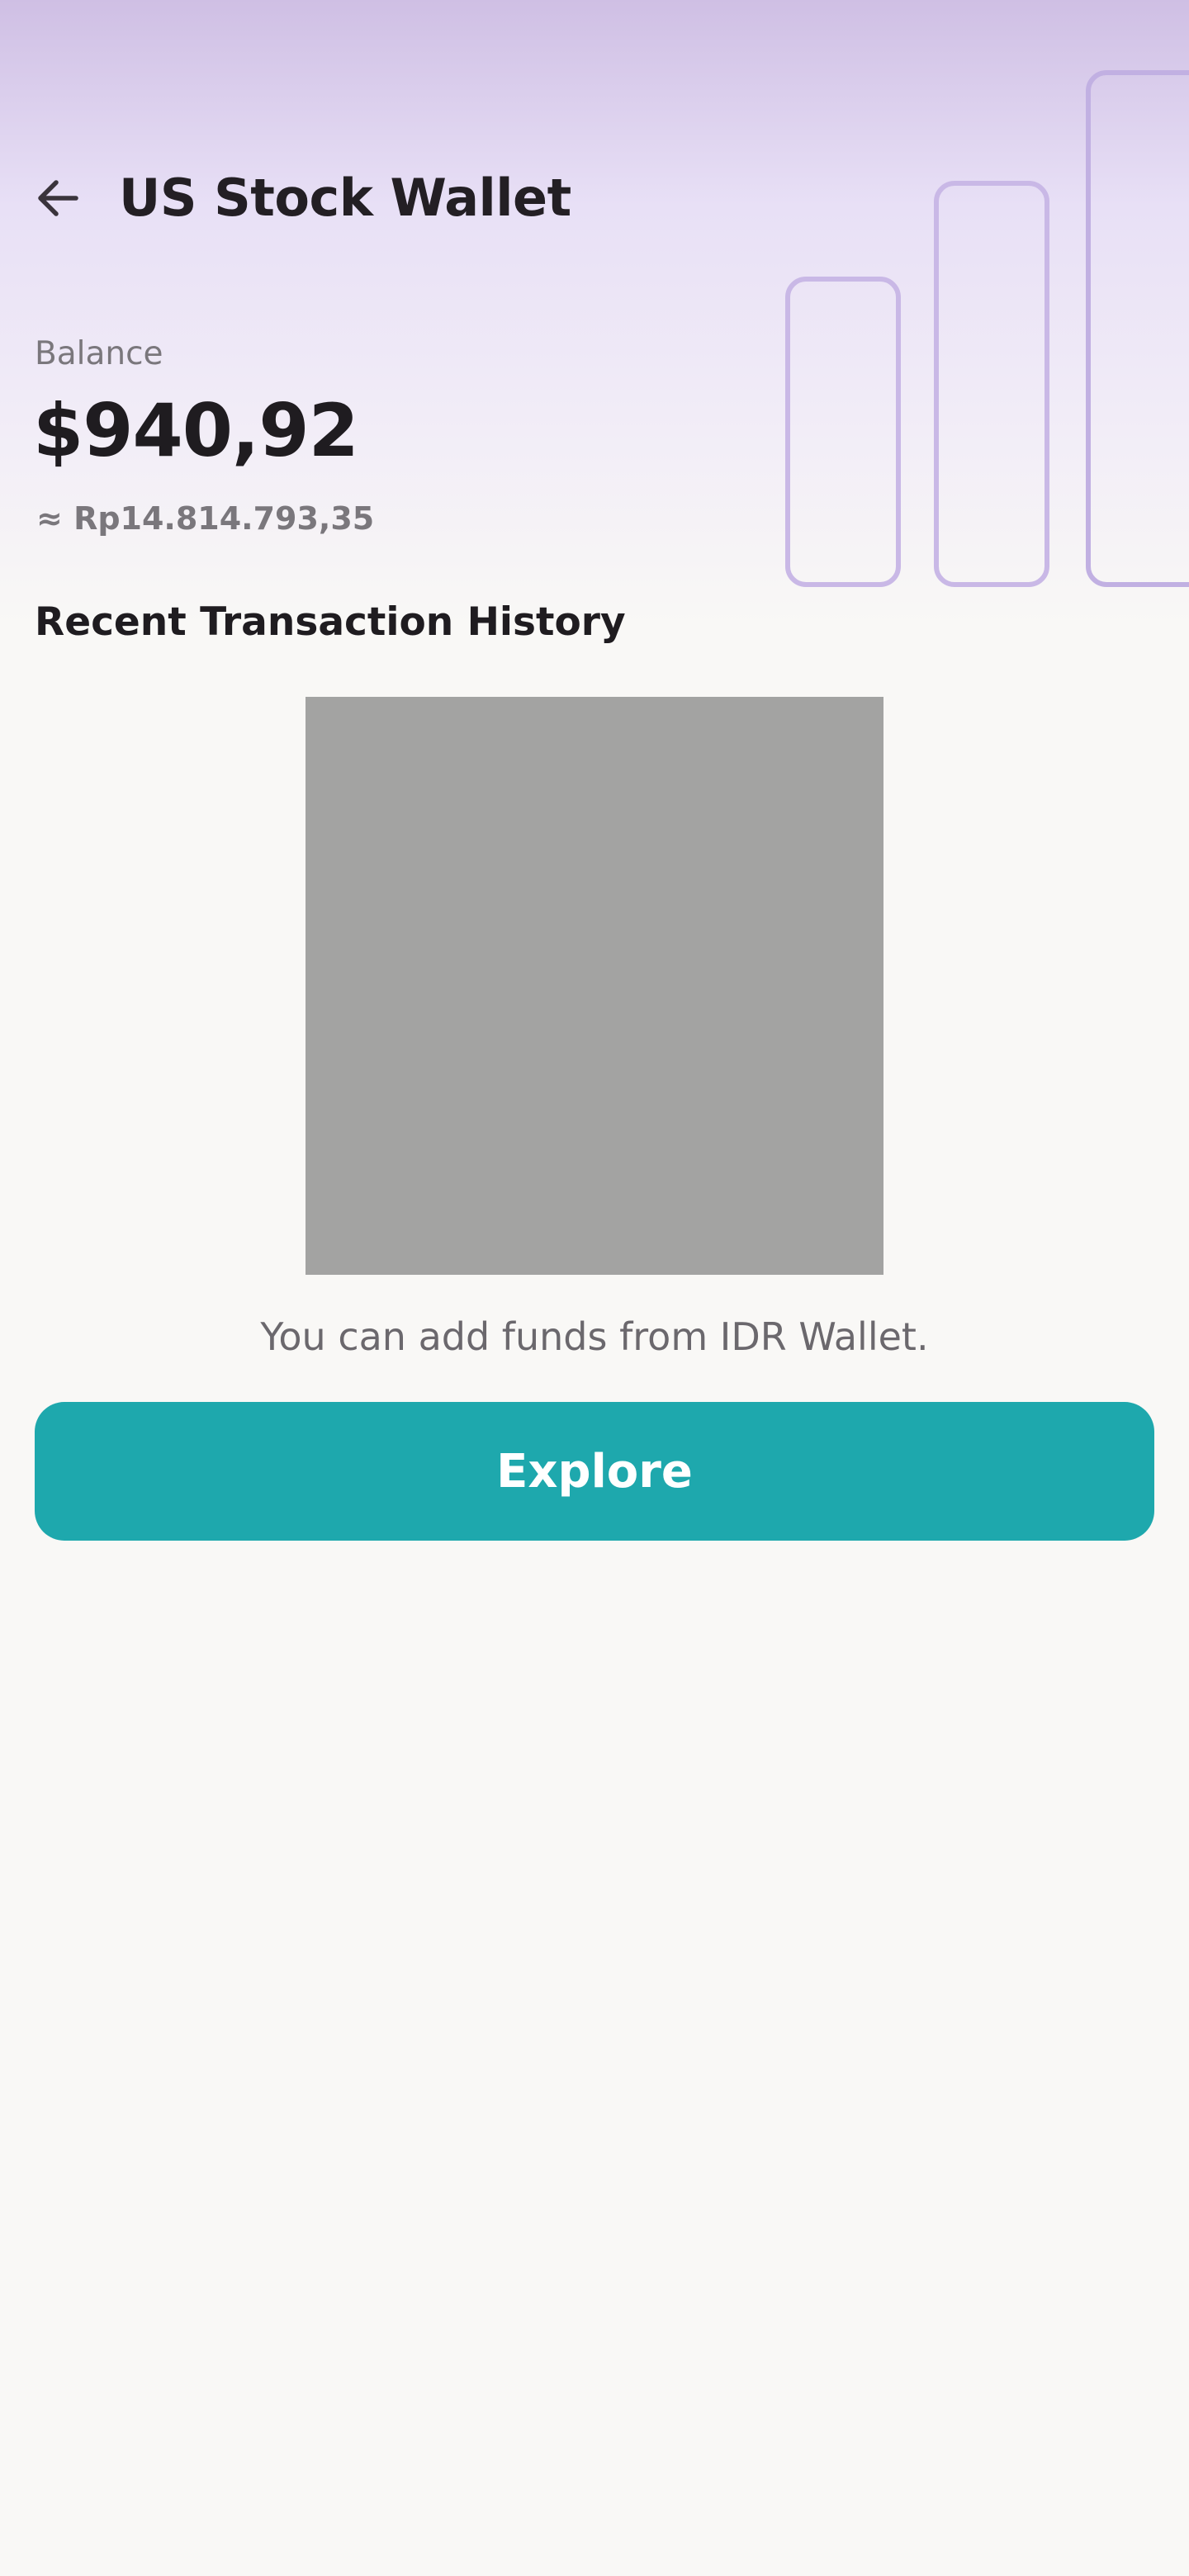  I want to click on arrow-left-icon, so click(58, 198).